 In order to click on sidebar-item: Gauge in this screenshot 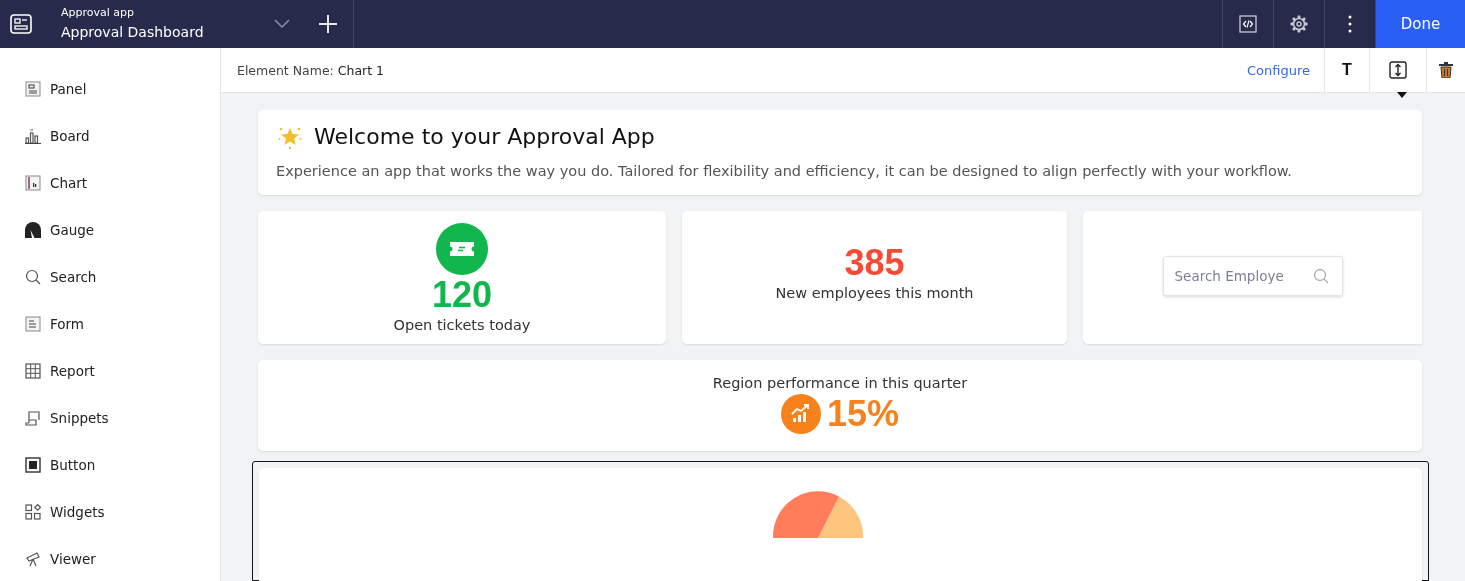, I will do `click(110, 229)`.